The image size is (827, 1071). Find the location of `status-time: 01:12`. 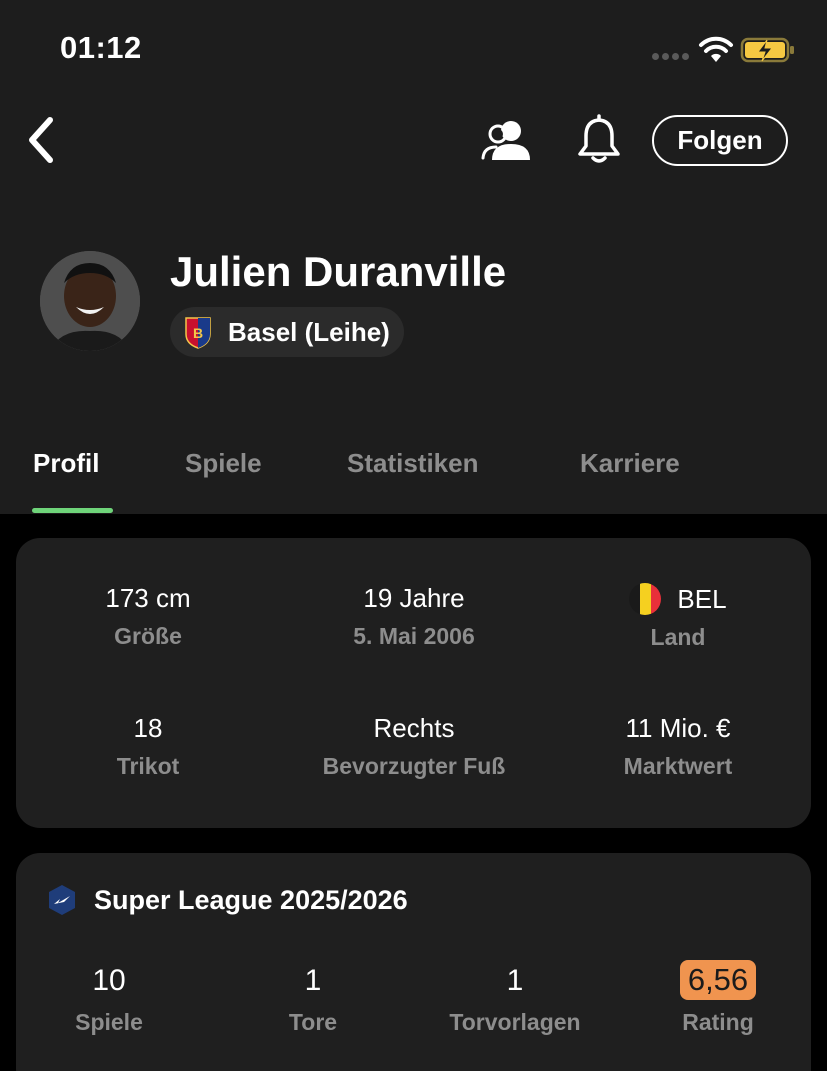

status-time: 01:12 is located at coordinates (101, 47).